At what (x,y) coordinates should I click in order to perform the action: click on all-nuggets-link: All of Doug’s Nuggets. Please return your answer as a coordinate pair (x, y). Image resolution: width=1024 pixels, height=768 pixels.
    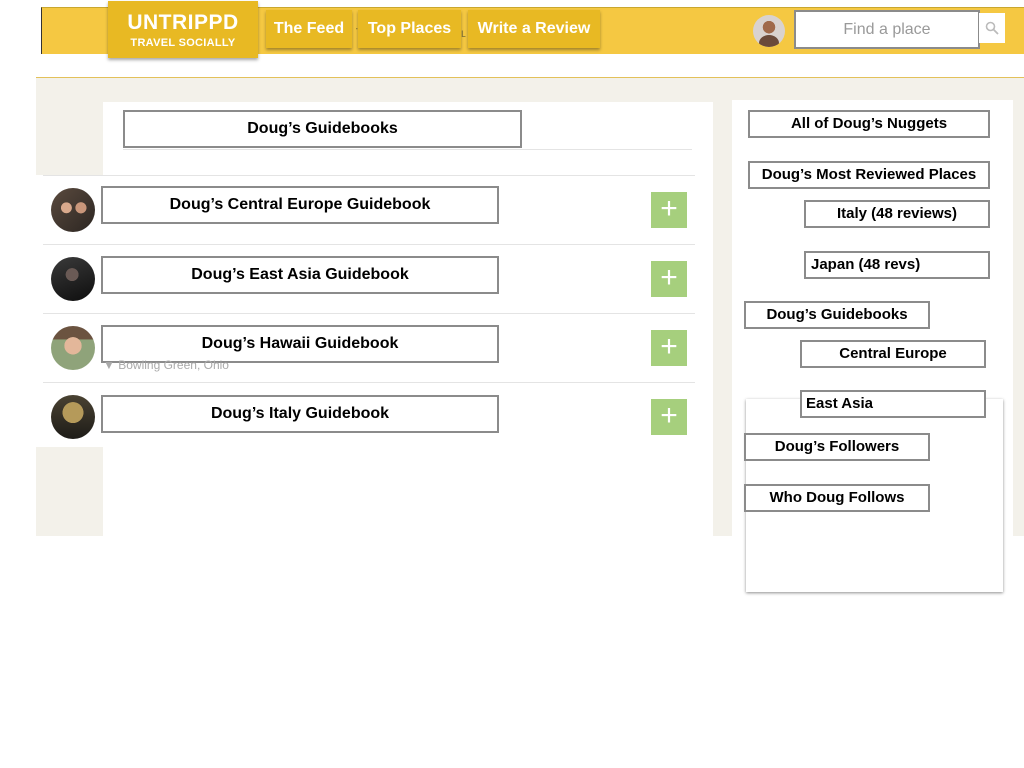
    Looking at the image, I should click on (869, 124).